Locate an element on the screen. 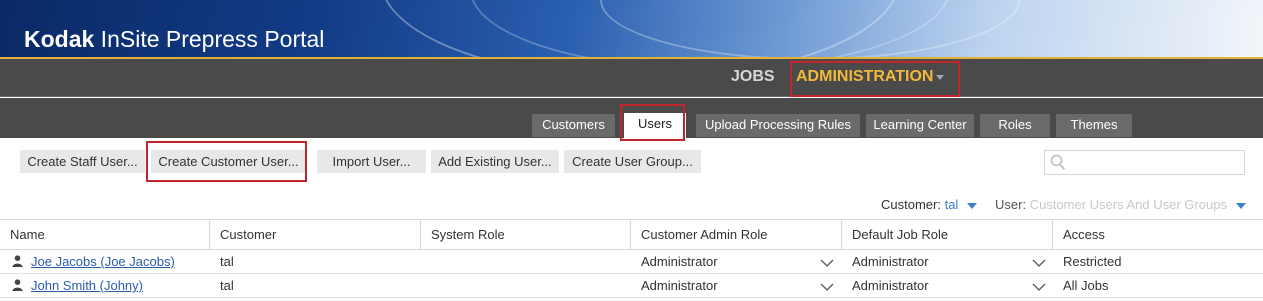  app-title-brand: Kodak is located at coordinates (59, 39).